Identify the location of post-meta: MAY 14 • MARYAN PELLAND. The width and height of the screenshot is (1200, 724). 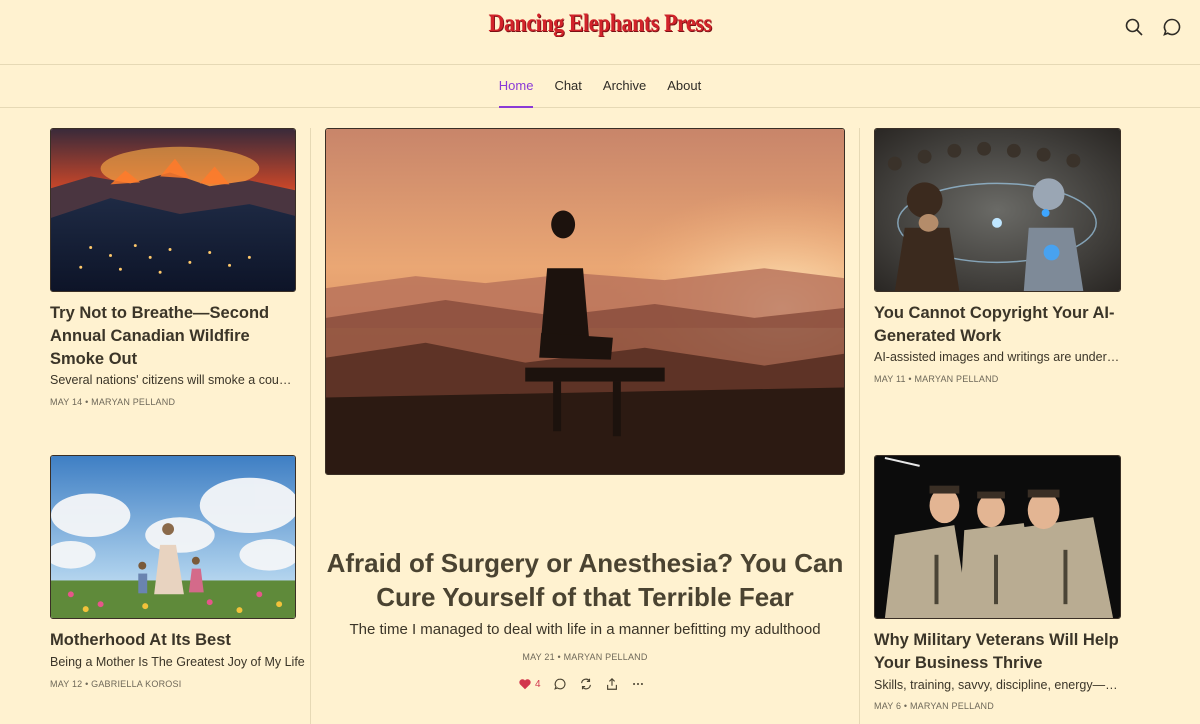
(112, 402).